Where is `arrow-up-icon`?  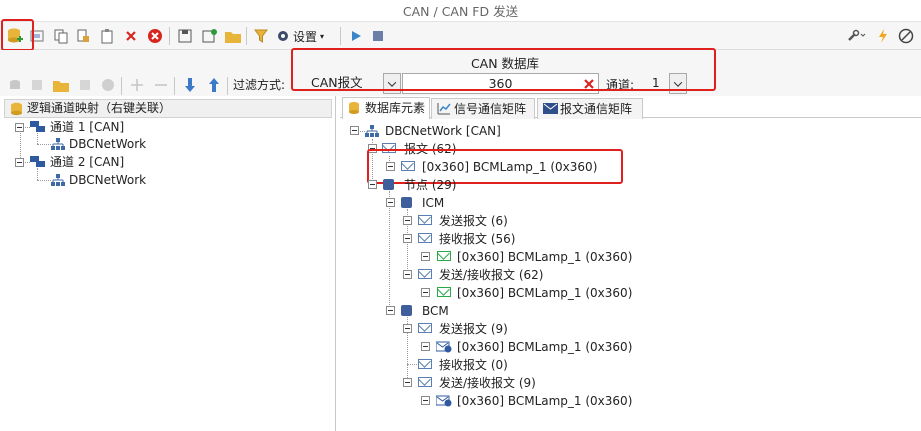
arrow-up-icon is located at coordinates (214, 85).